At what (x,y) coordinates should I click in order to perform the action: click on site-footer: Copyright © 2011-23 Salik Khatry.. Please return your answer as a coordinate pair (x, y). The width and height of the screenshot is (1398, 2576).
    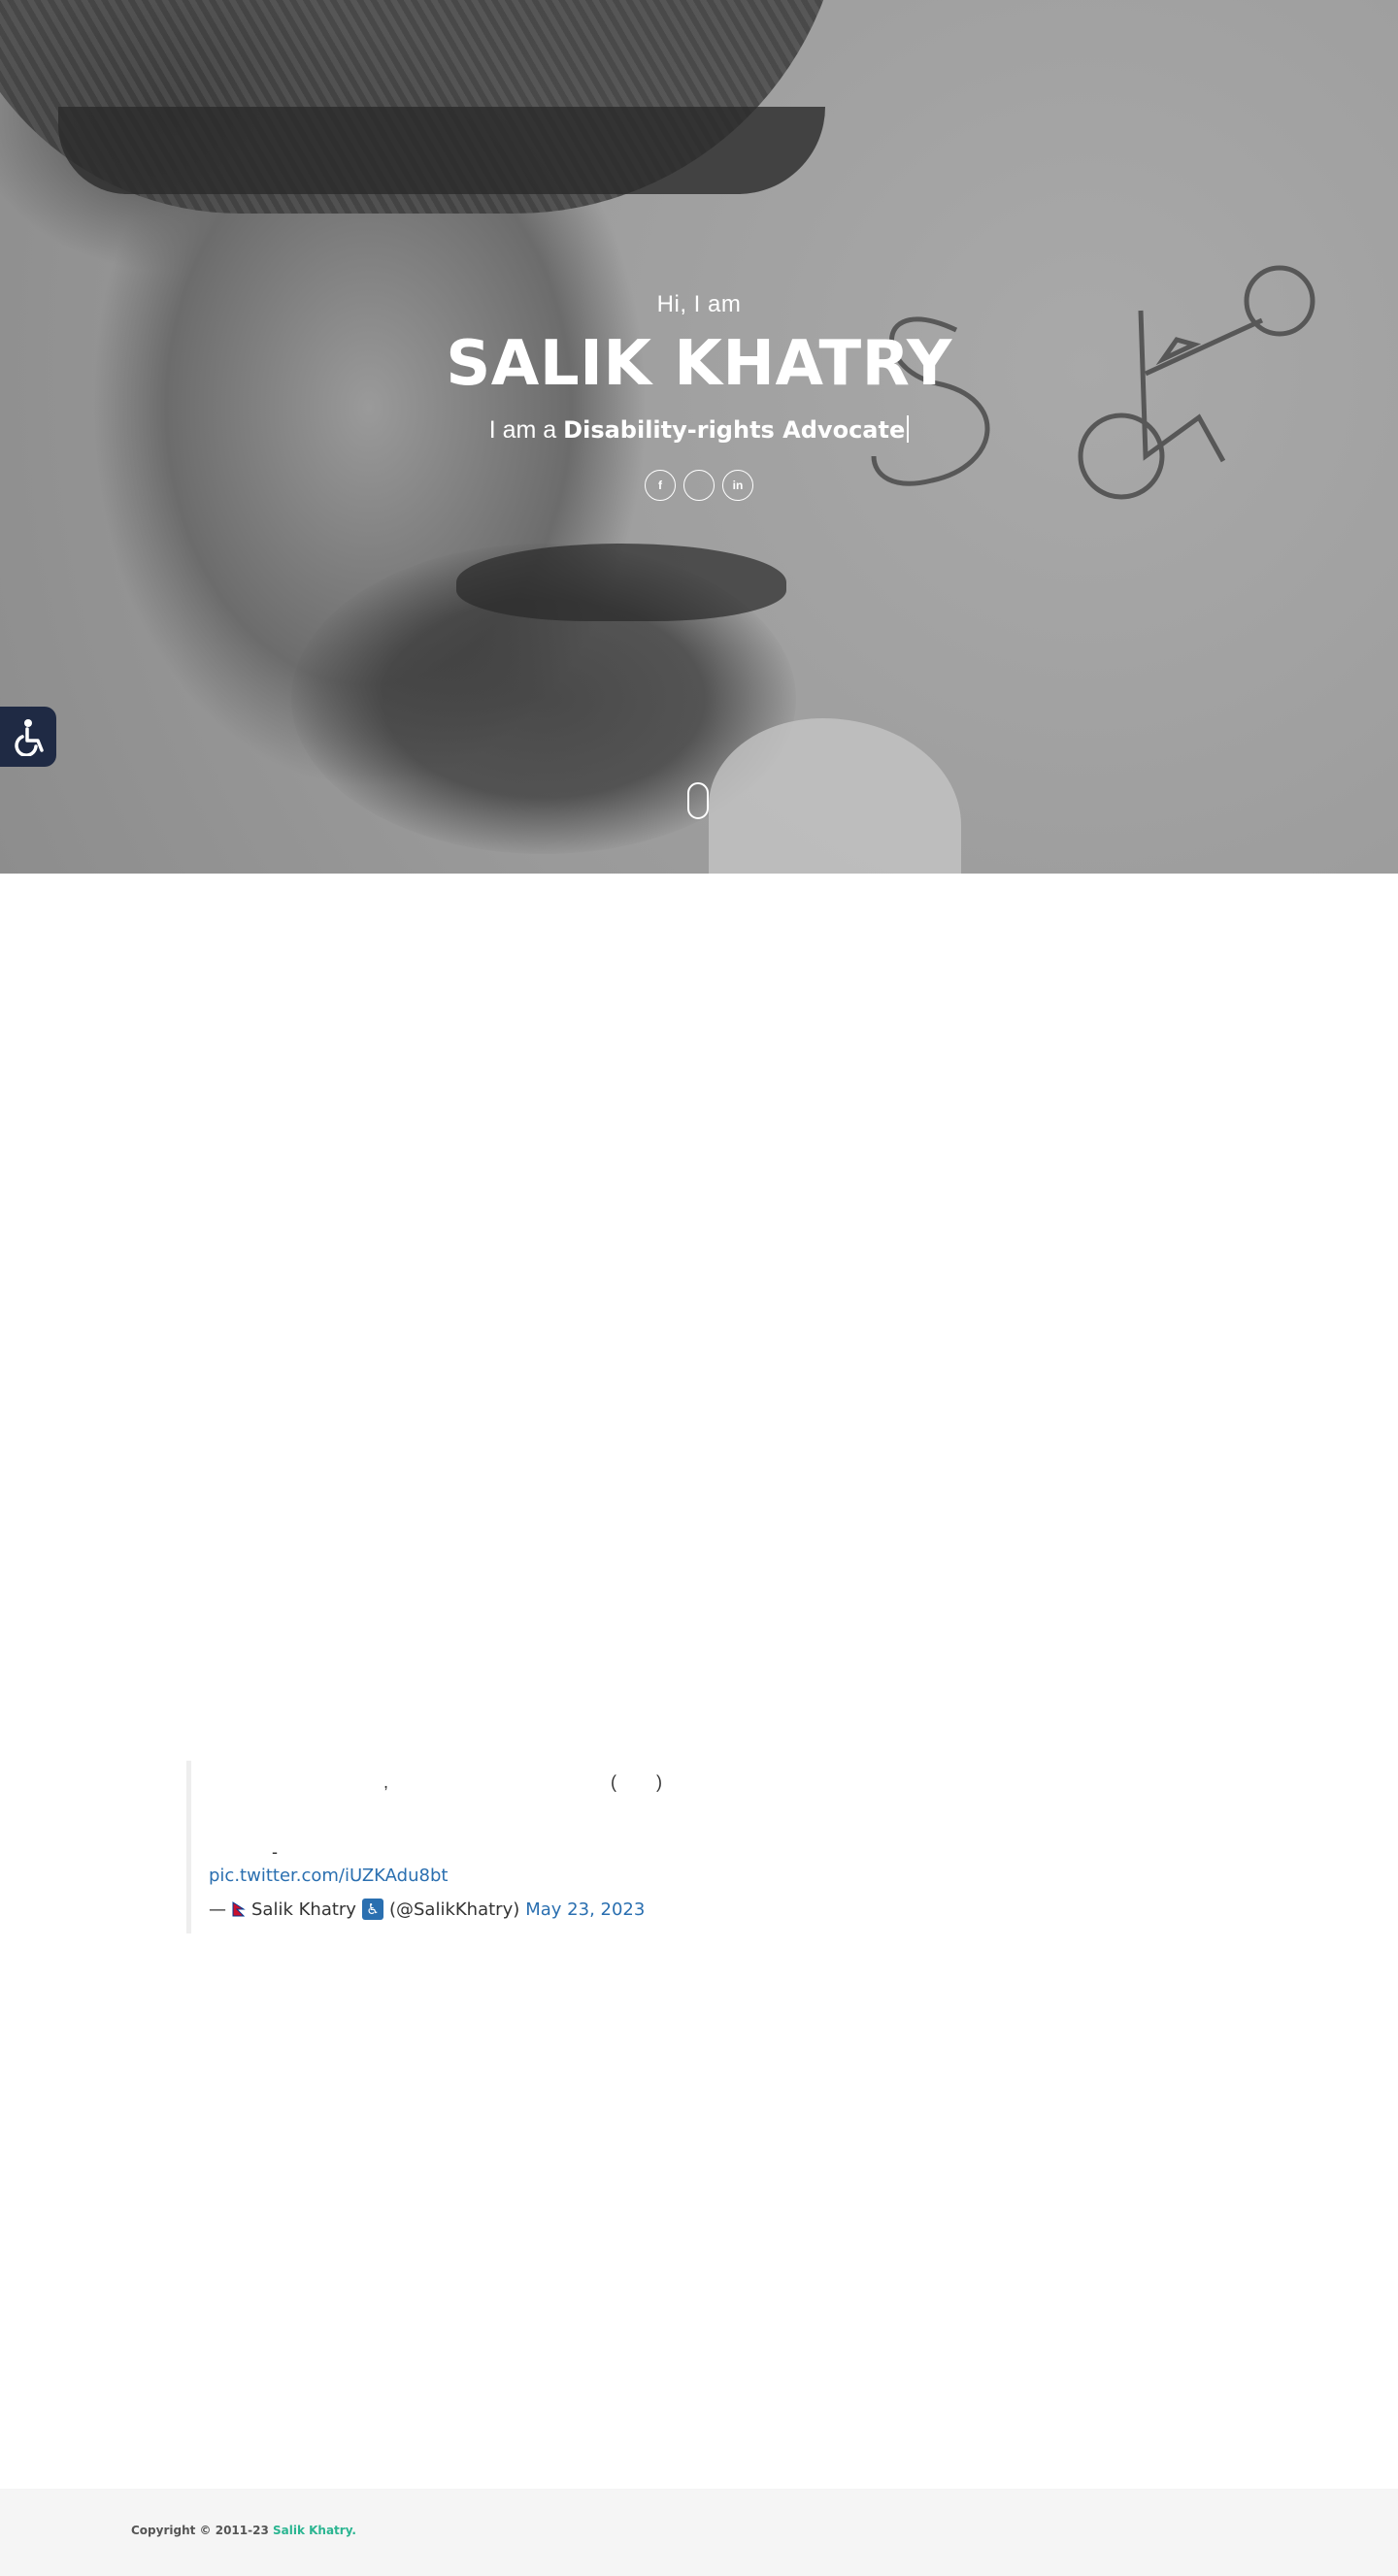
    Looking at the image, I should click on (699, 2532).